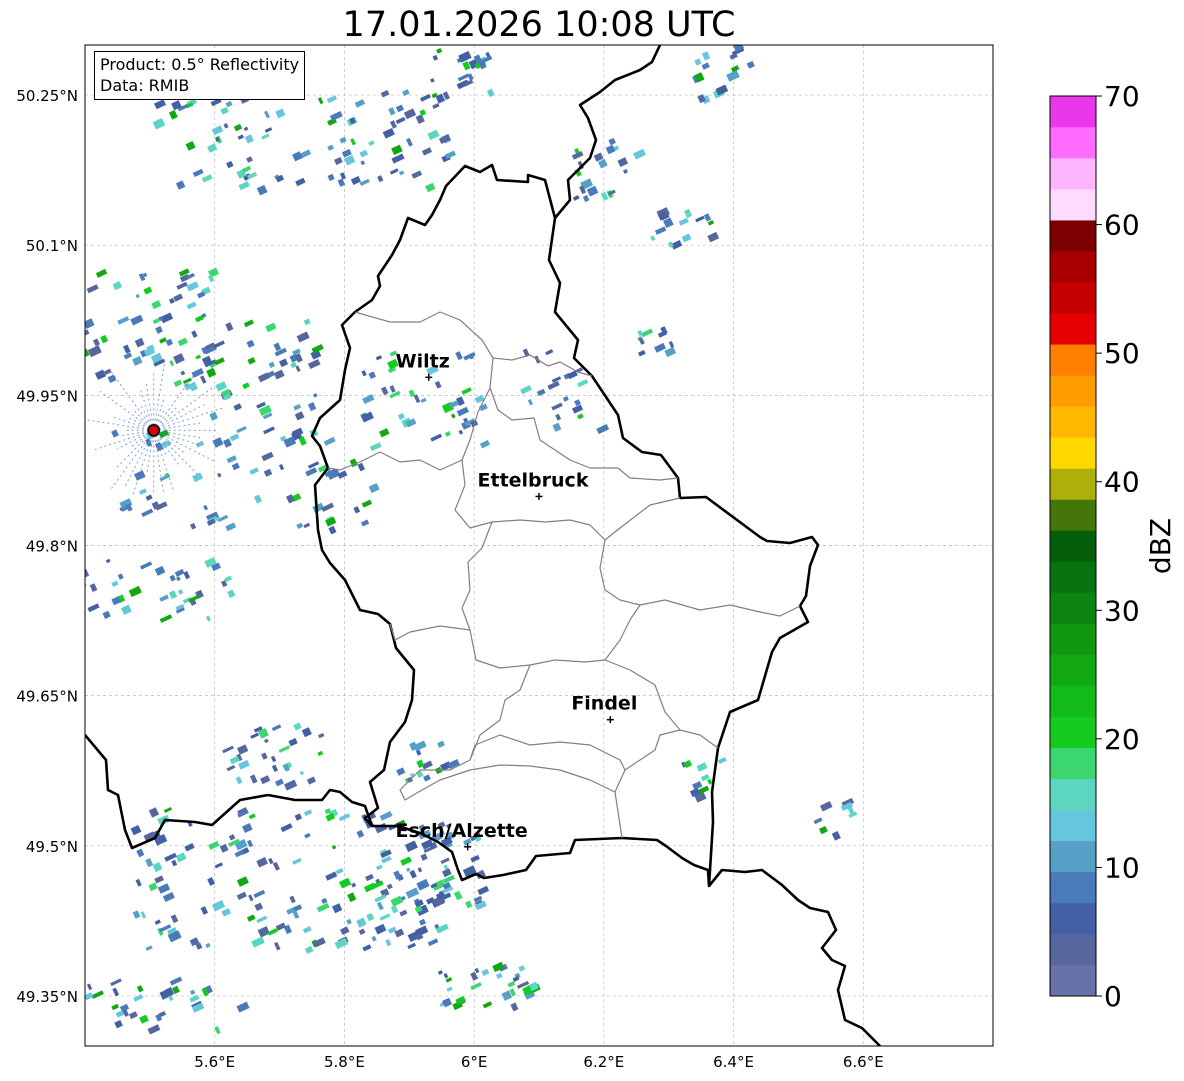 The height and width of the screenshot is (1081, 1184). Describe the element at coordinates (474, 1062) in the screenshot. I see `lon-tick-label: 6°E` at that location.